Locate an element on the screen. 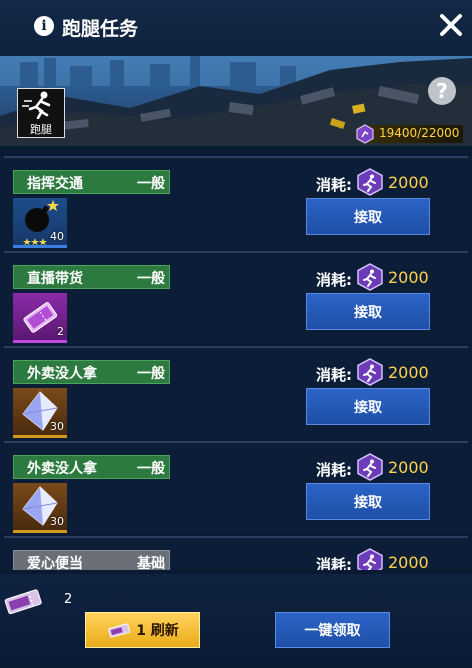 The image size is (472, 668). task-row: 直播带货 一般 2 消耗: 2000 接取 is located at coordinates (236, 297).